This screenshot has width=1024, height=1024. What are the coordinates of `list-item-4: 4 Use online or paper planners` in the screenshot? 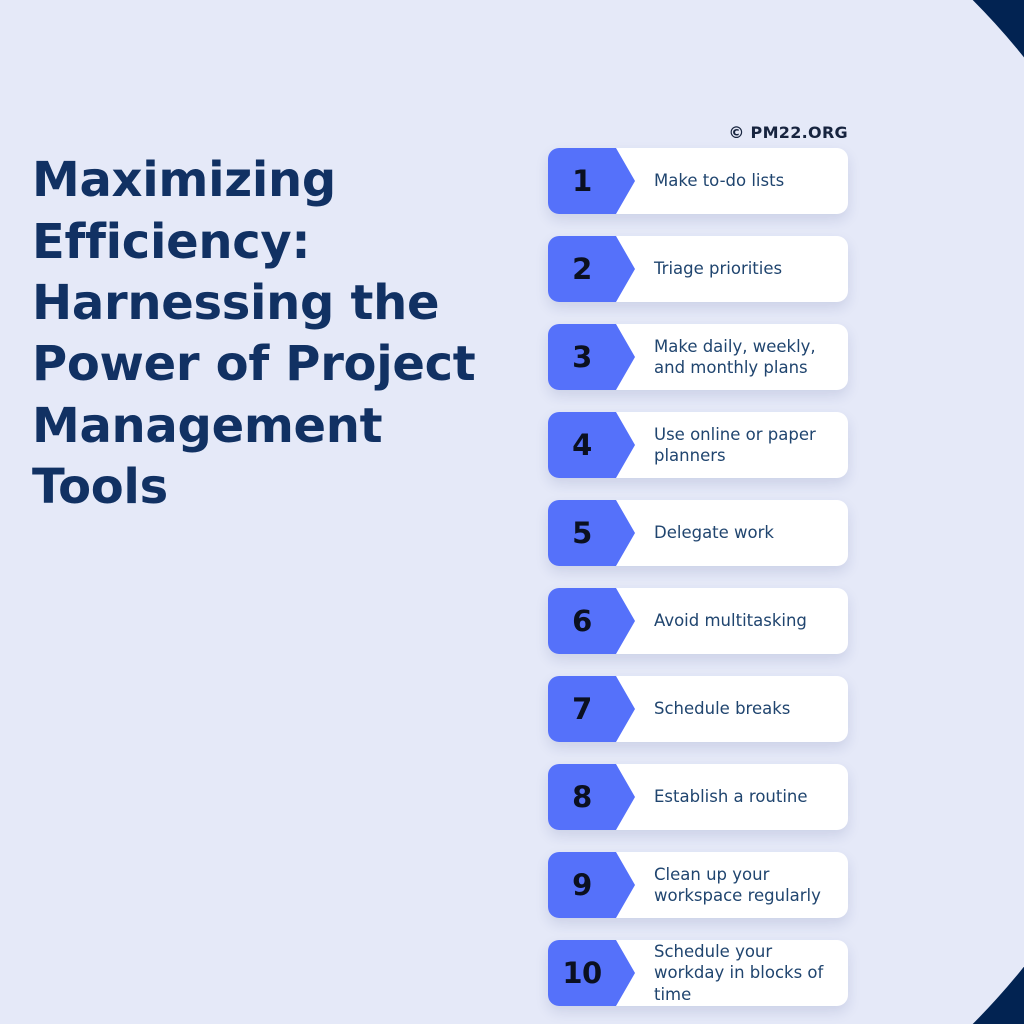 It's located at (698, 445).